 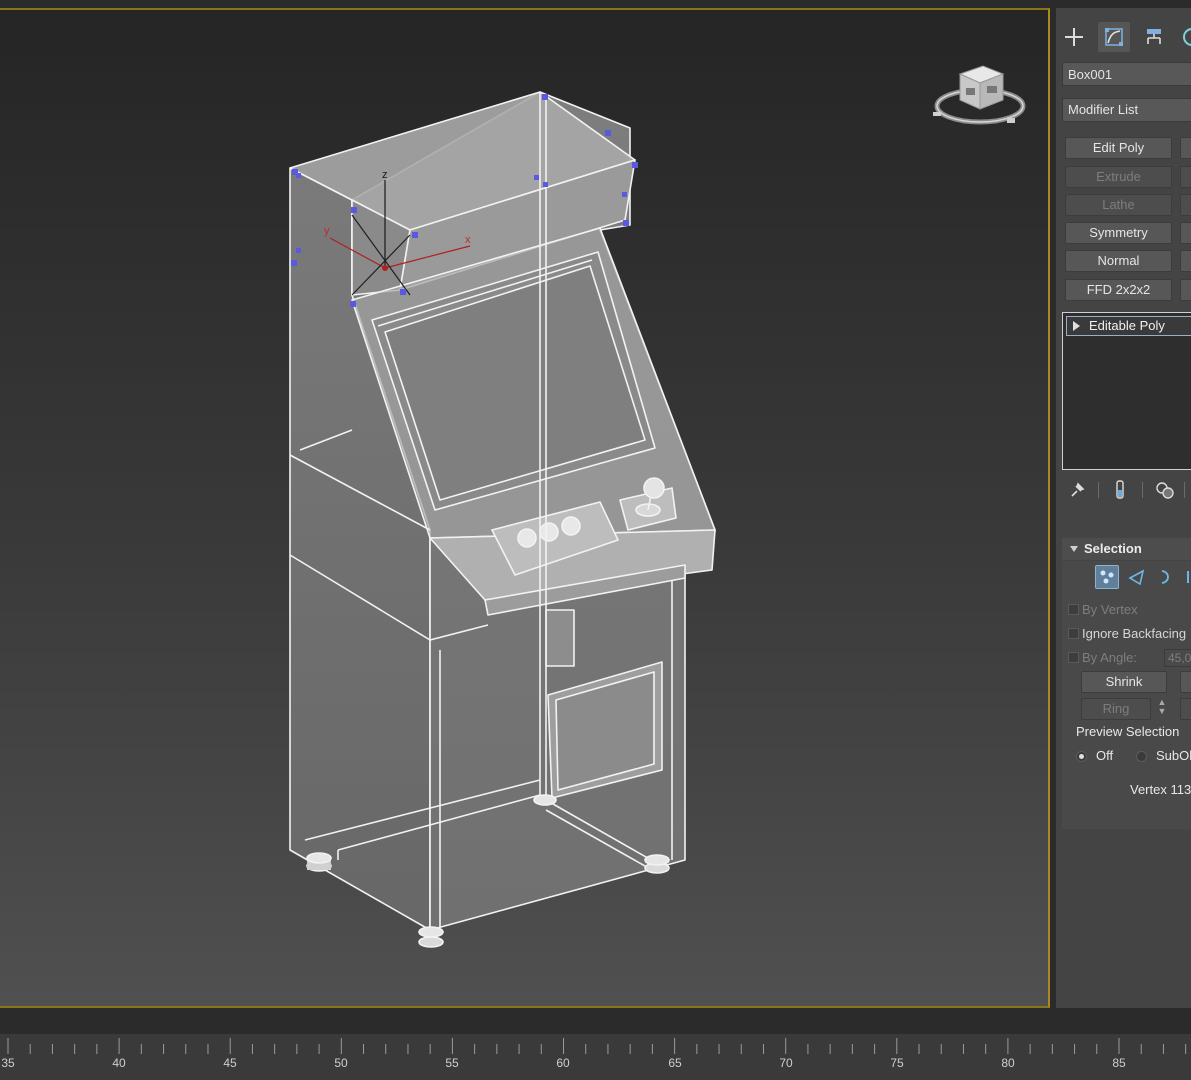 I want to click on polygon-level-button, so click(x=1186, y=577).